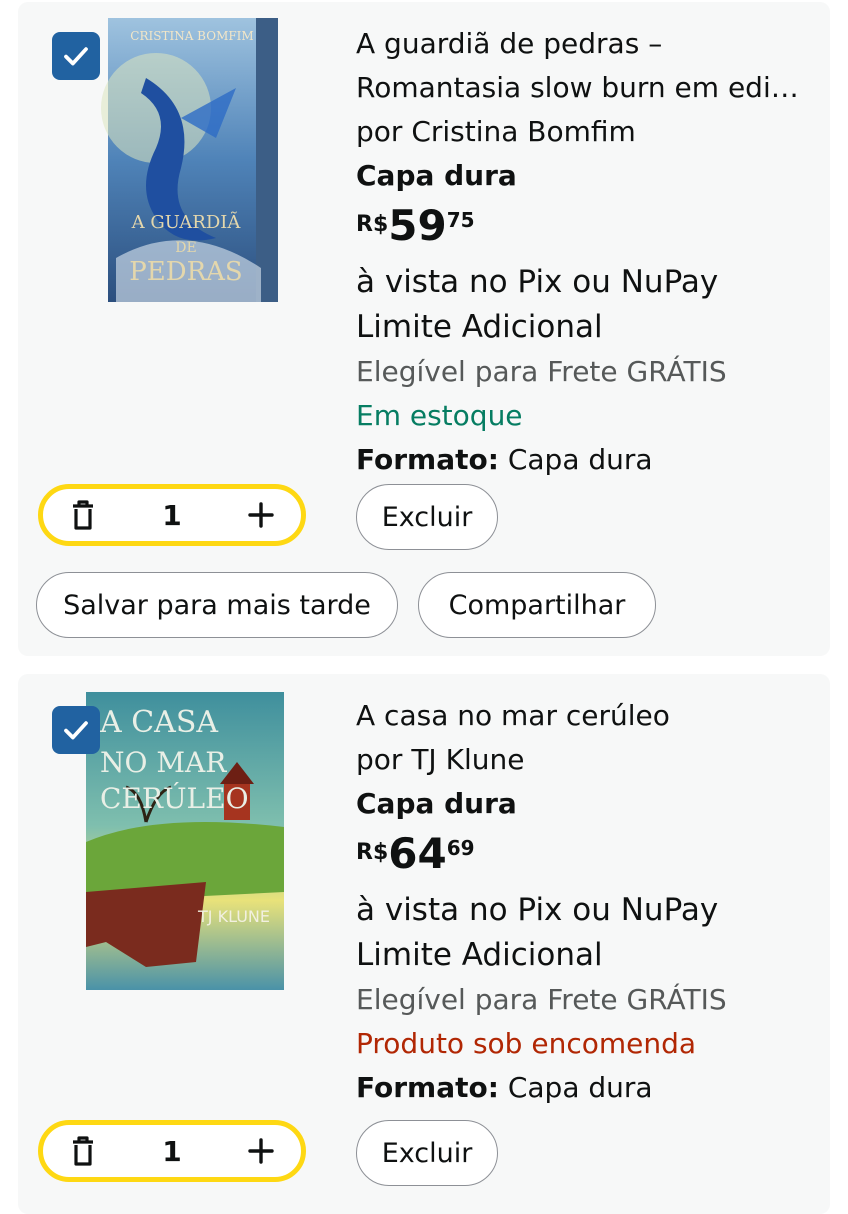 This screenshot has height=1214, width=848. I want to click on price-whole: 64, so click(417, 853).